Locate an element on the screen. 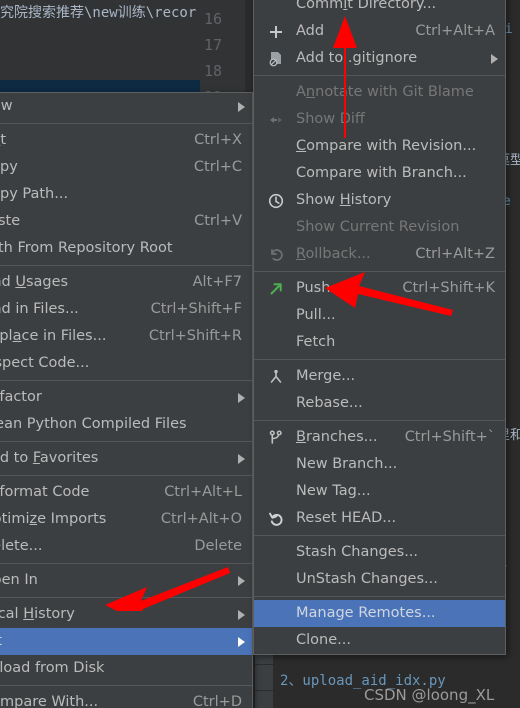 Image resolution: width=520 pixels, height=708 pixels. git-submenu-item-fetch: Fetch is located at coordinates (379, 342).